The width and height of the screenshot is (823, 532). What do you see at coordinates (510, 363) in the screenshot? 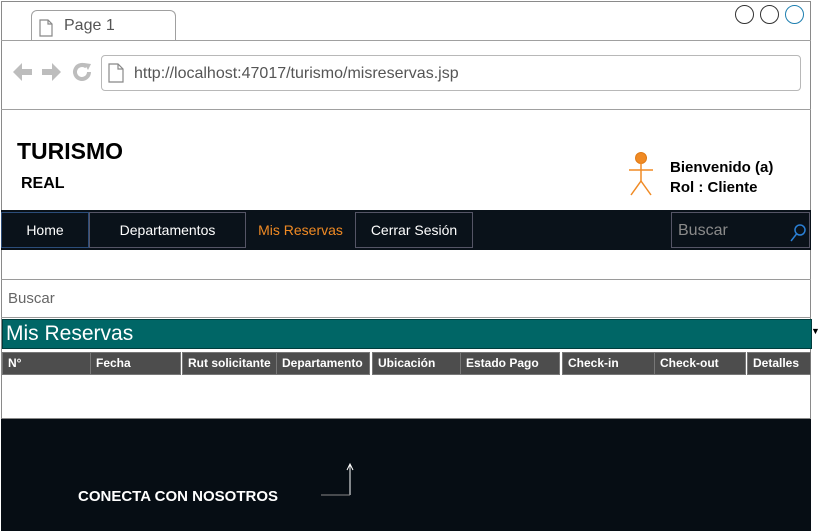
I see `column-header-estado-pago: Estado Pago` at bounding box center [510, 363].